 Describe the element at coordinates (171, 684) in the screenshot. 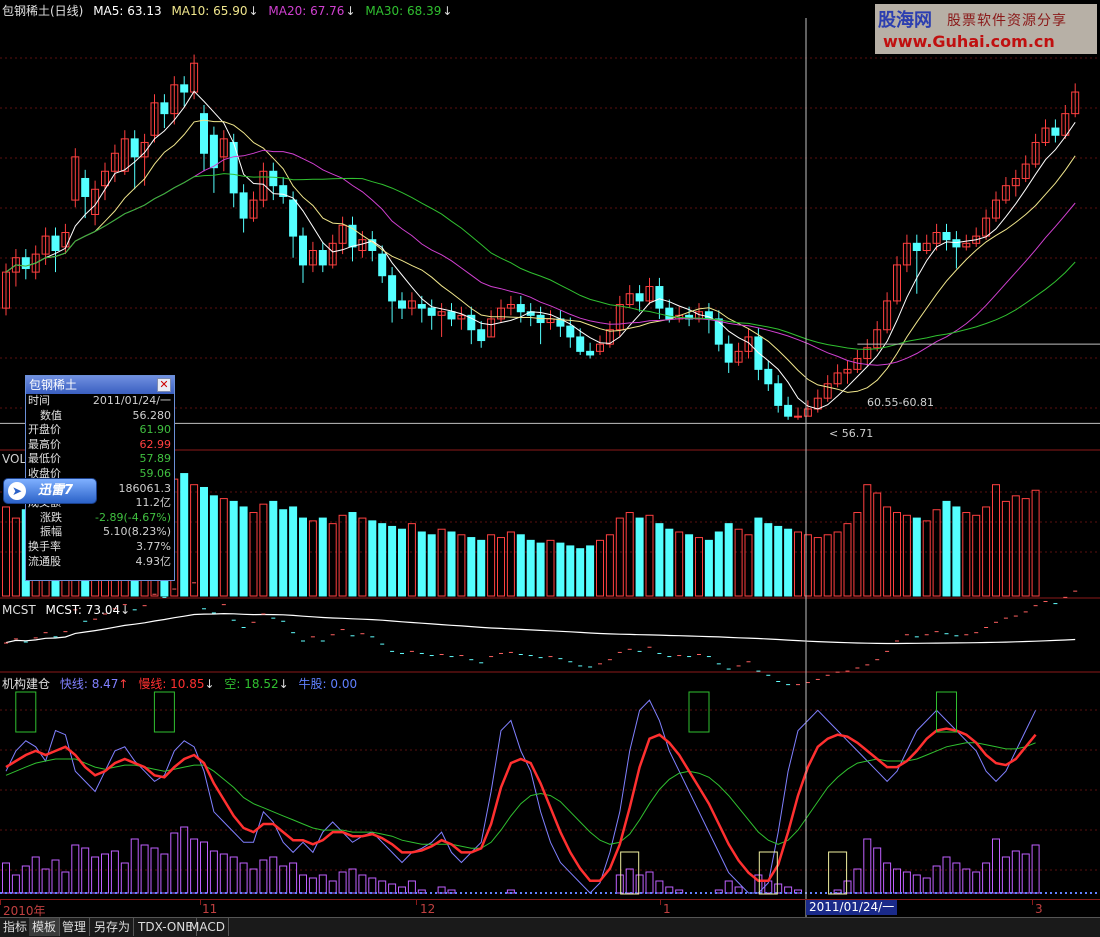

I see `slow-label: 慢线: 10.85` at that location.